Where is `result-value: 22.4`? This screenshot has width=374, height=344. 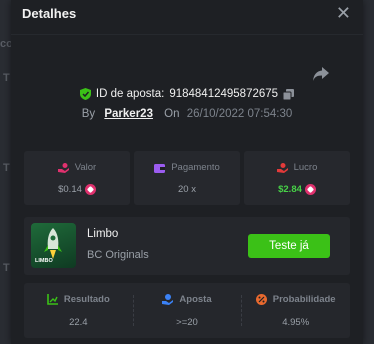 result-value: 22.4 is located at coordinates (78, 322).